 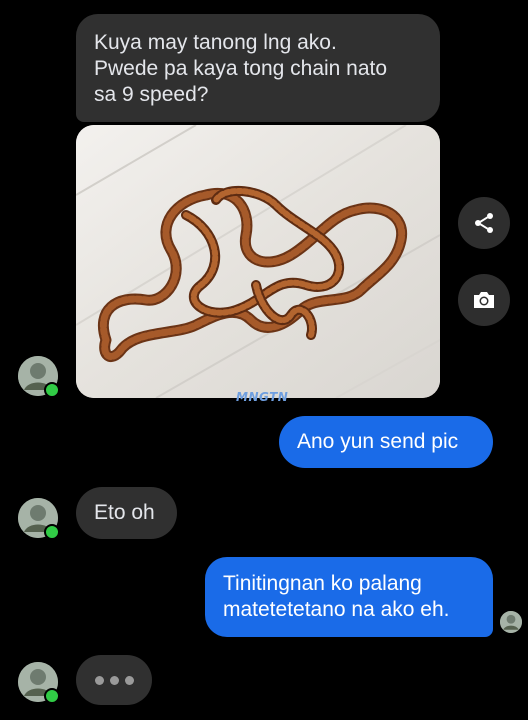 What do you see at coordinates (215, 42) in the screenshot?
I see `message-line: Kuya may tanong lng ako.` at bounding box center [215, 42].